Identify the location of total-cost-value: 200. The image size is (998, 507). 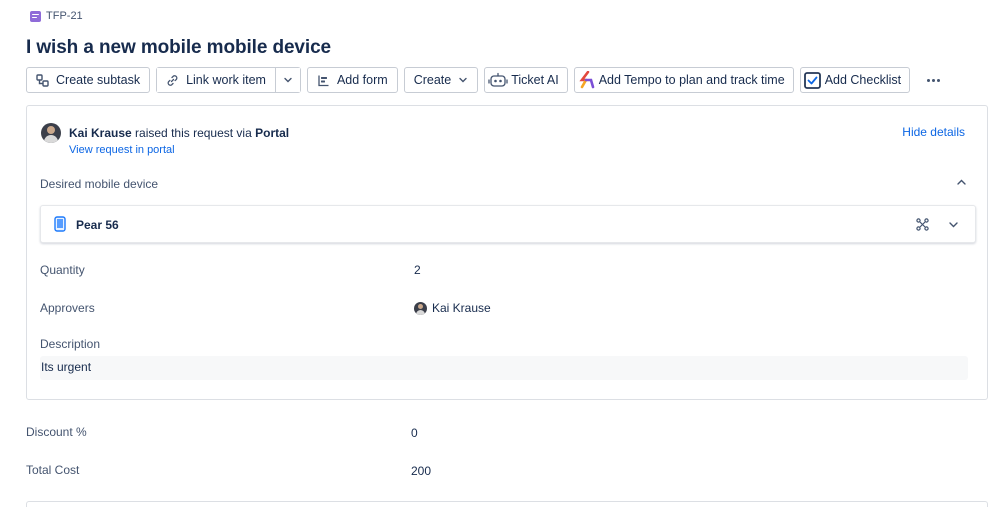
(421, 471).